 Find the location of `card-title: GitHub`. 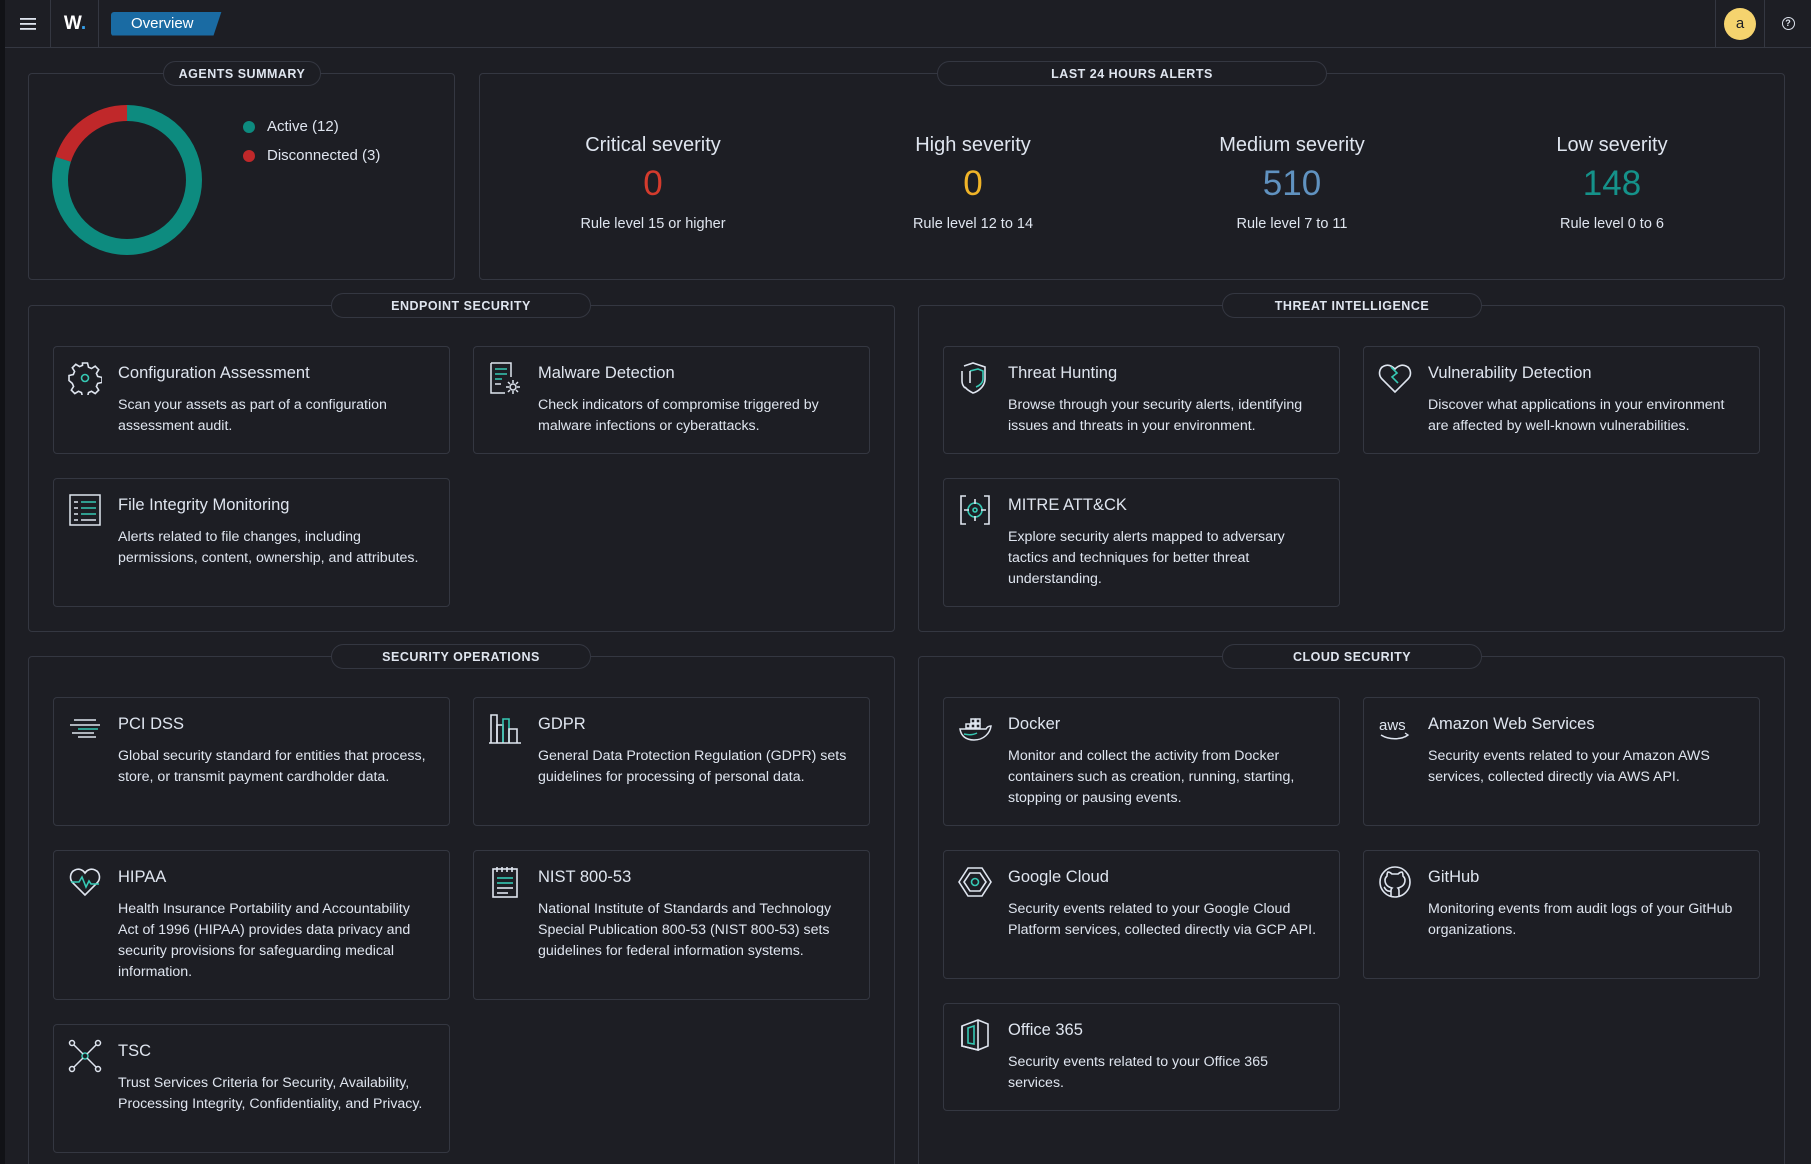

card-title: GitHub is located at coordinates (1454, 877).